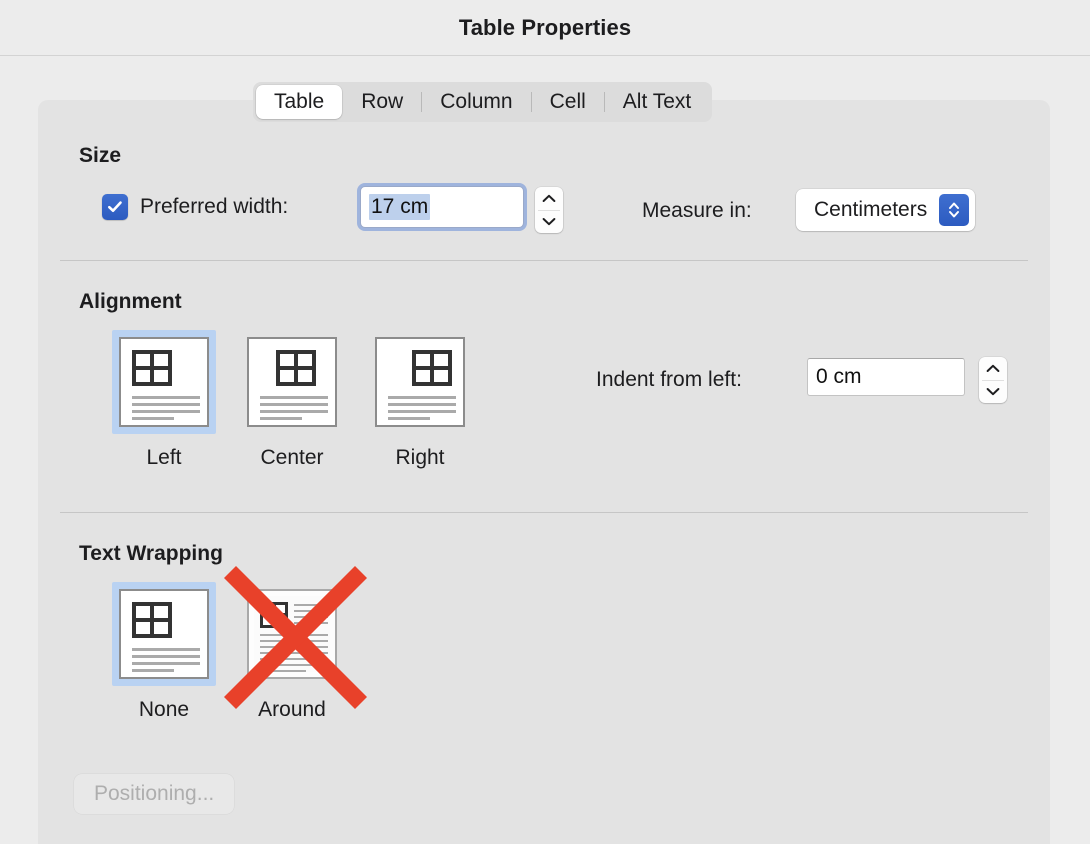 Image resolution: width=1090 pixels, height=844 pixels. Describe the element at coordinates (839, 376) in the screenshot. I see `indent-from-left-value: 0 cm` at that location.